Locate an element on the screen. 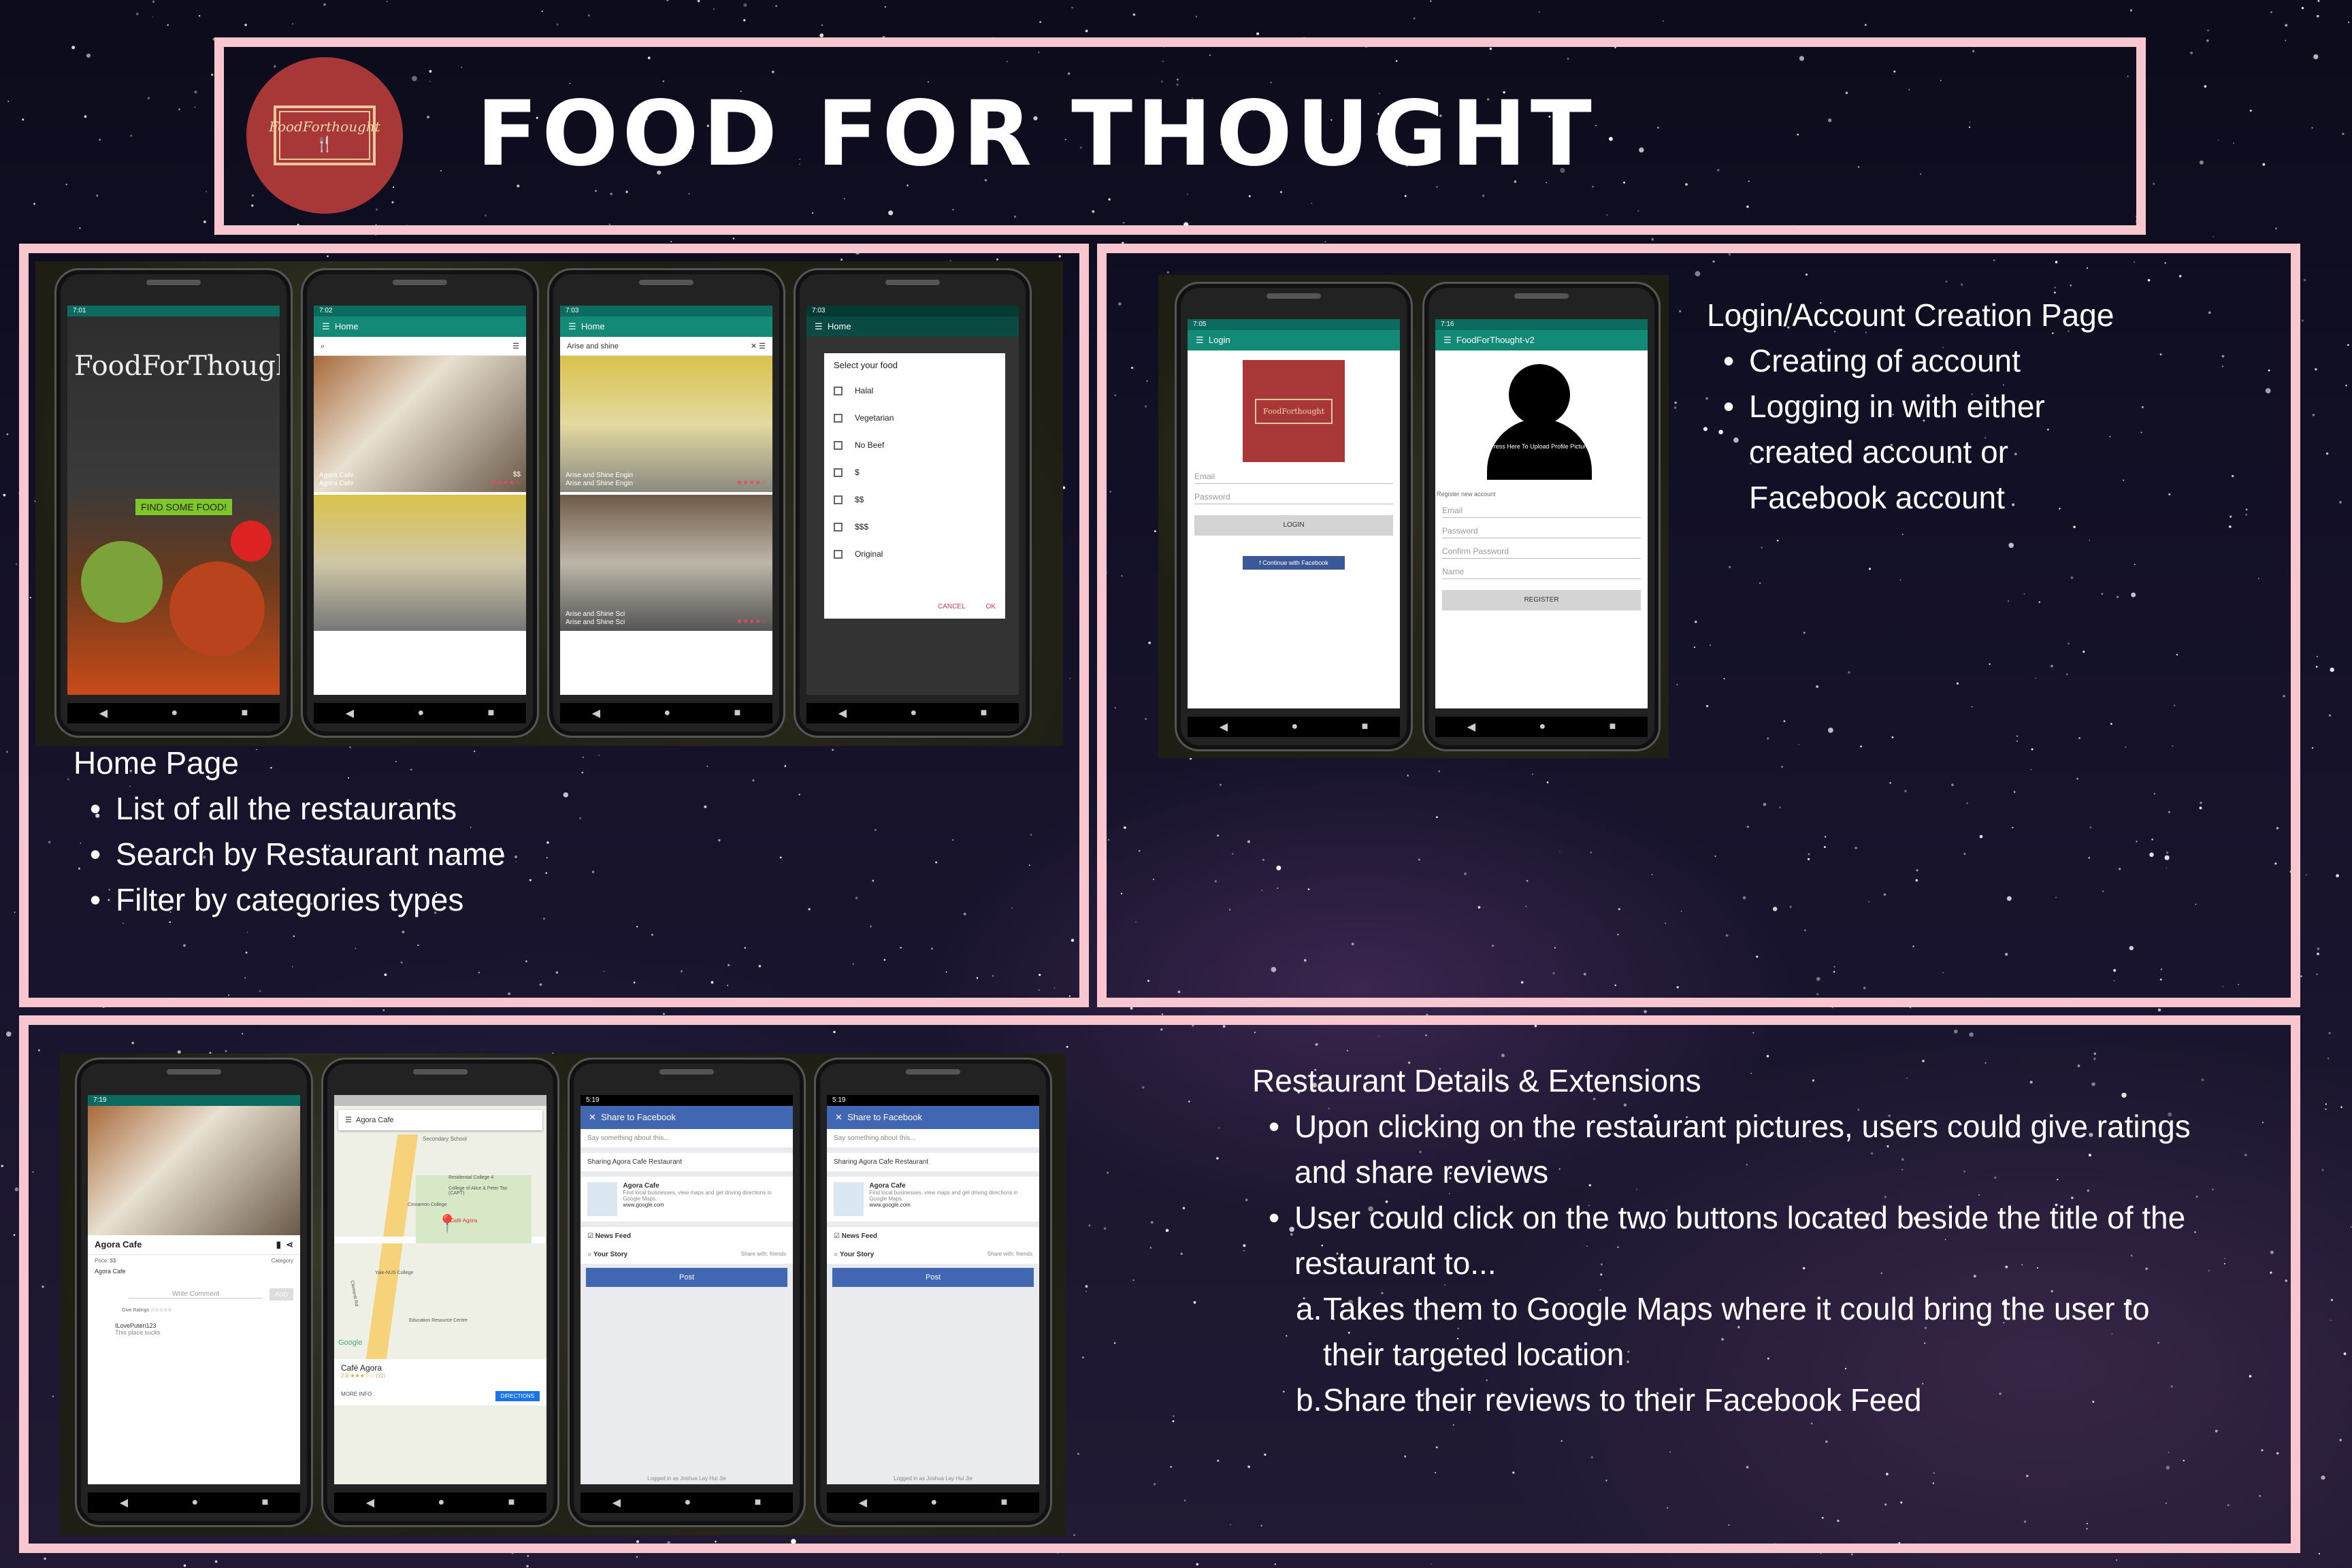  filter-option-checkbox: $ is located at coordinates (915, 473).